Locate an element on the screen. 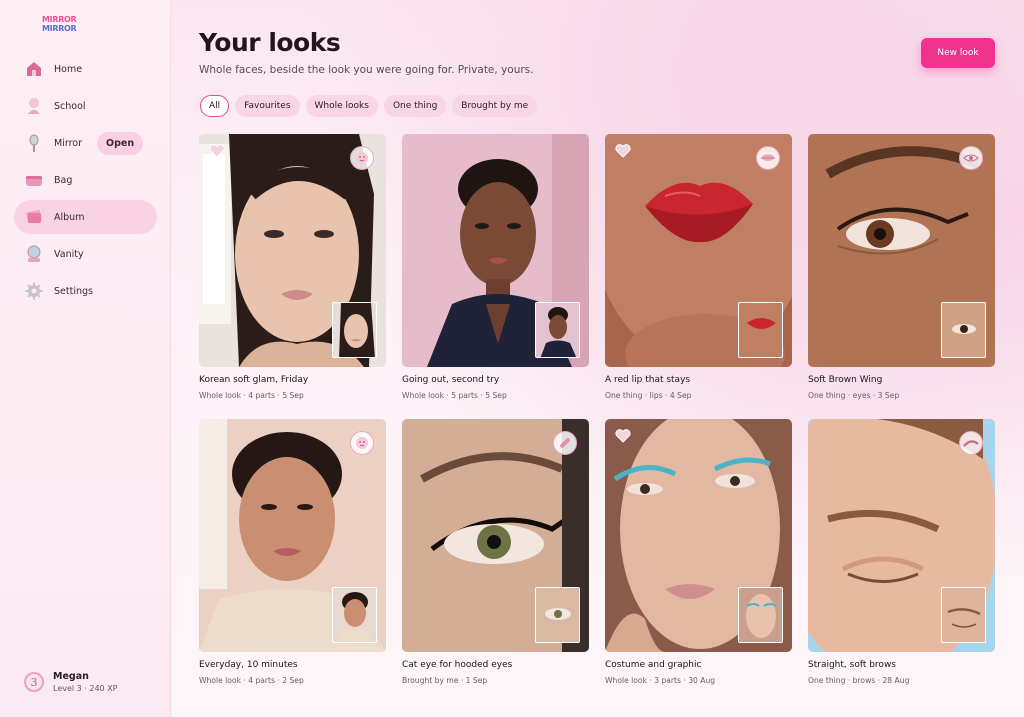 This screenshot has width=1024, height=717. look-title: Going out, second try is located at coordinates (451, 380).